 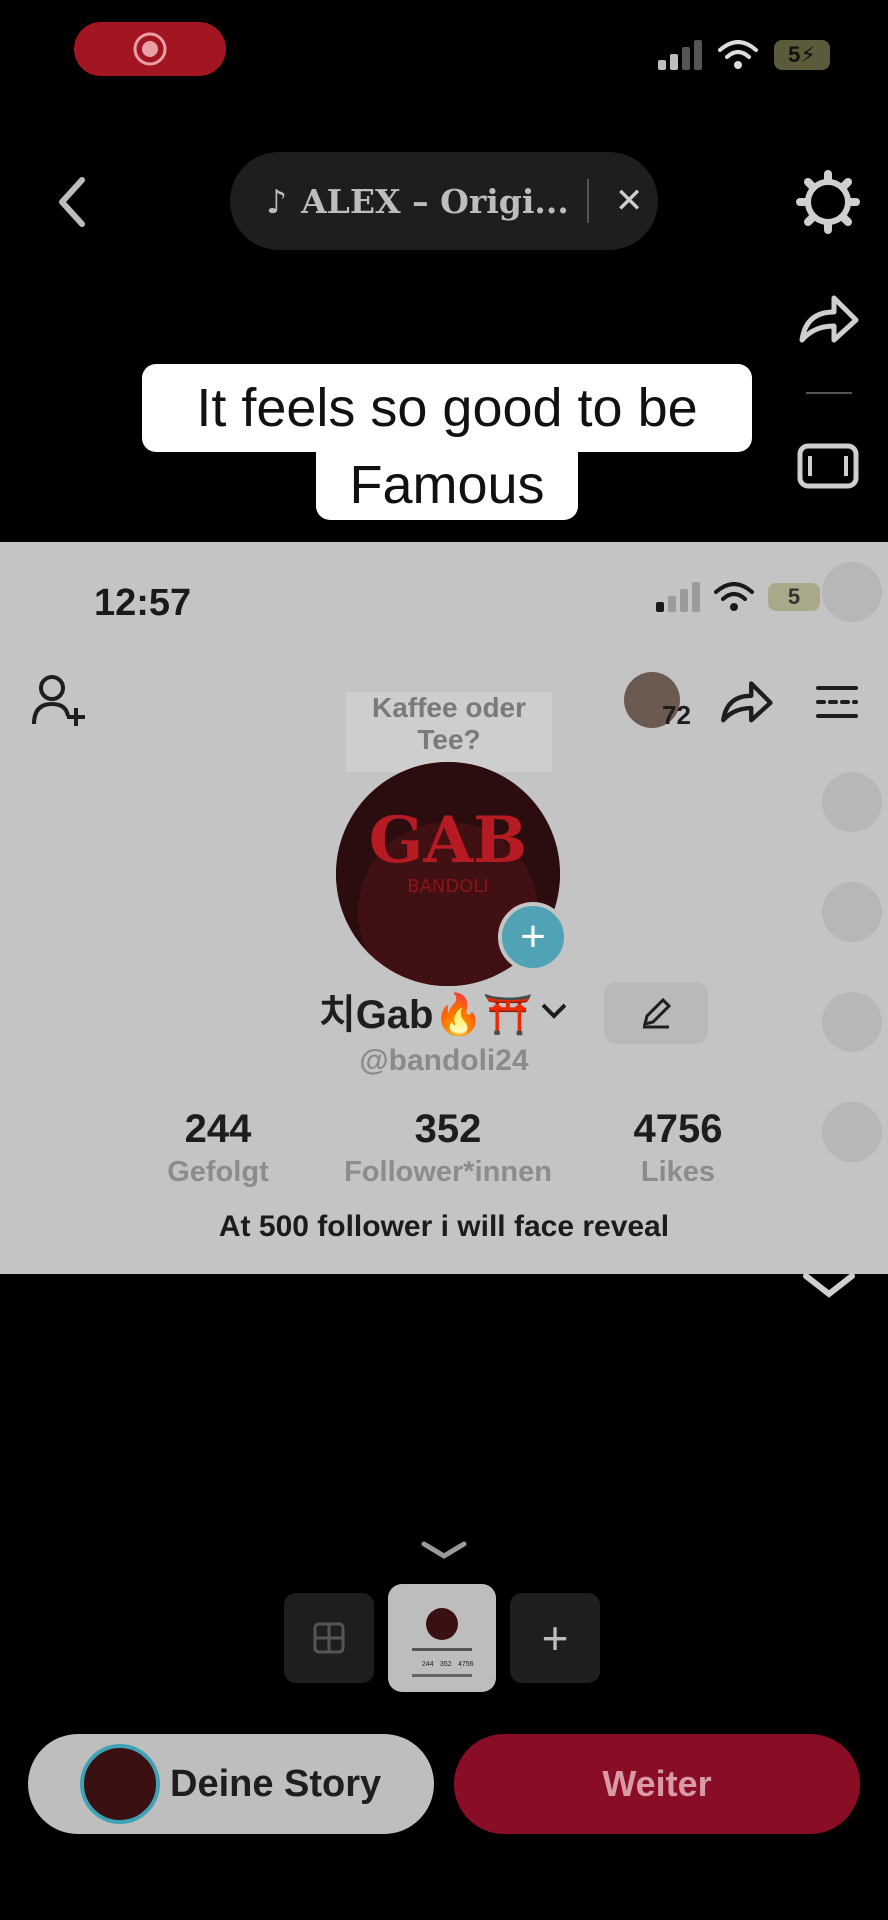 I want to click on stat-value: 4756, so click(x=678, y=1129).